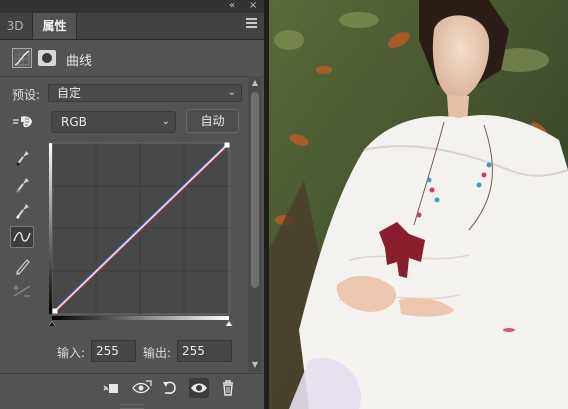 This screenshot has height=409, width=568. I want to click on white-slider-handle, so click(229, 323).